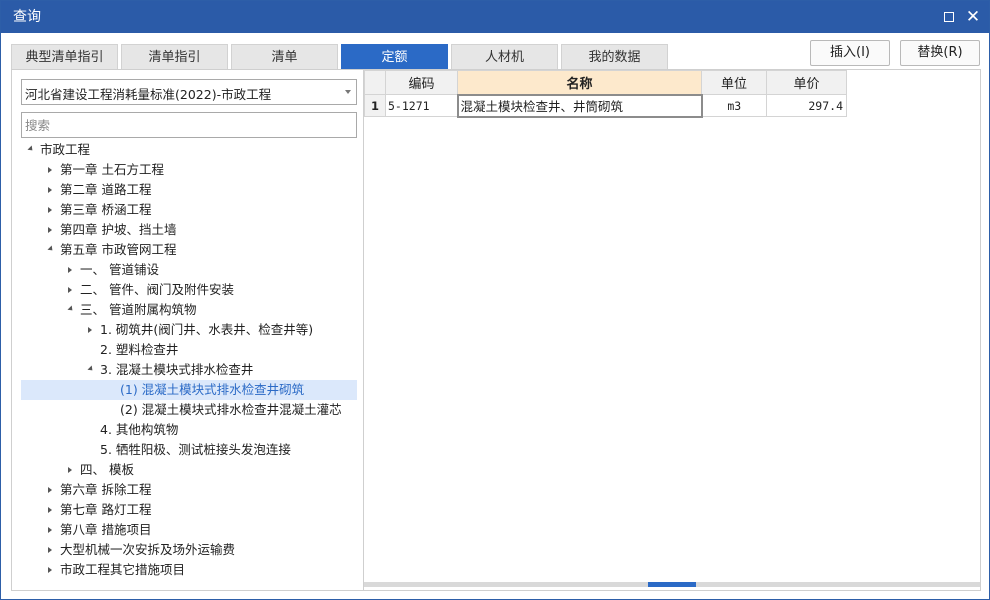 Image resolution: width=990 pixels, height=600 pixels. Describe the element at coordinates (348, 92) in the screenshot. I see `chevron-down-icon` at that location.